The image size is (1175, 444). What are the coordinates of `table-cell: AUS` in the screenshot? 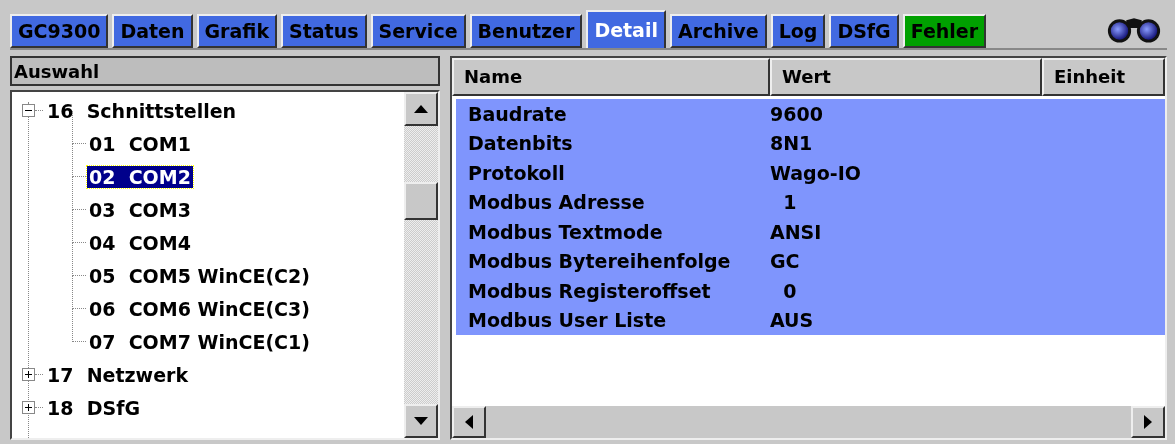 It's located at (792, 320).